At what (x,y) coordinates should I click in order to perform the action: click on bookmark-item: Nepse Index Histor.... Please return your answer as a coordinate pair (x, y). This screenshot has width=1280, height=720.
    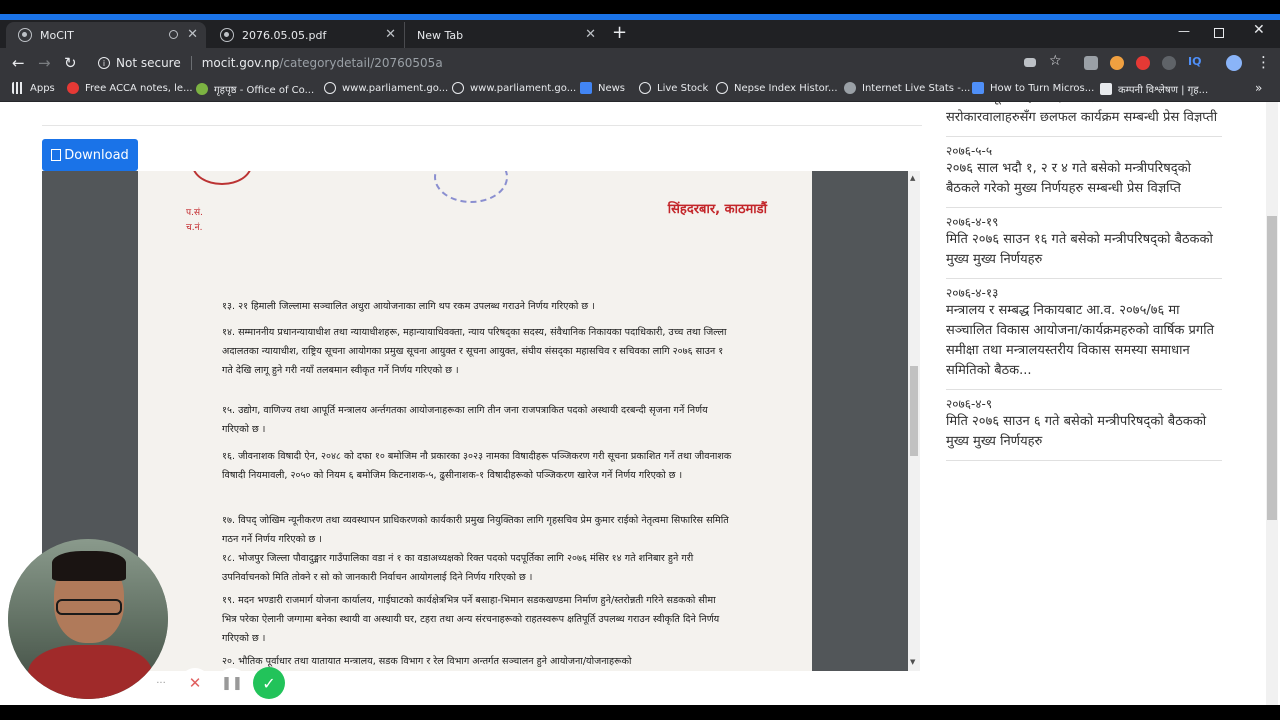
    Looking at the image, I should click on (777, 88).